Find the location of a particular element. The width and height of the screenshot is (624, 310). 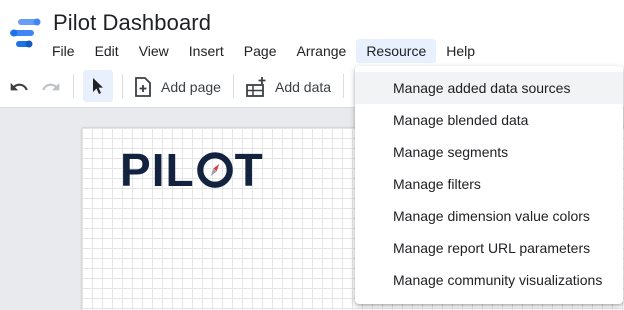

menu-option-manage-data-sources: Manage added data sources is located at coordinates (489, 88).